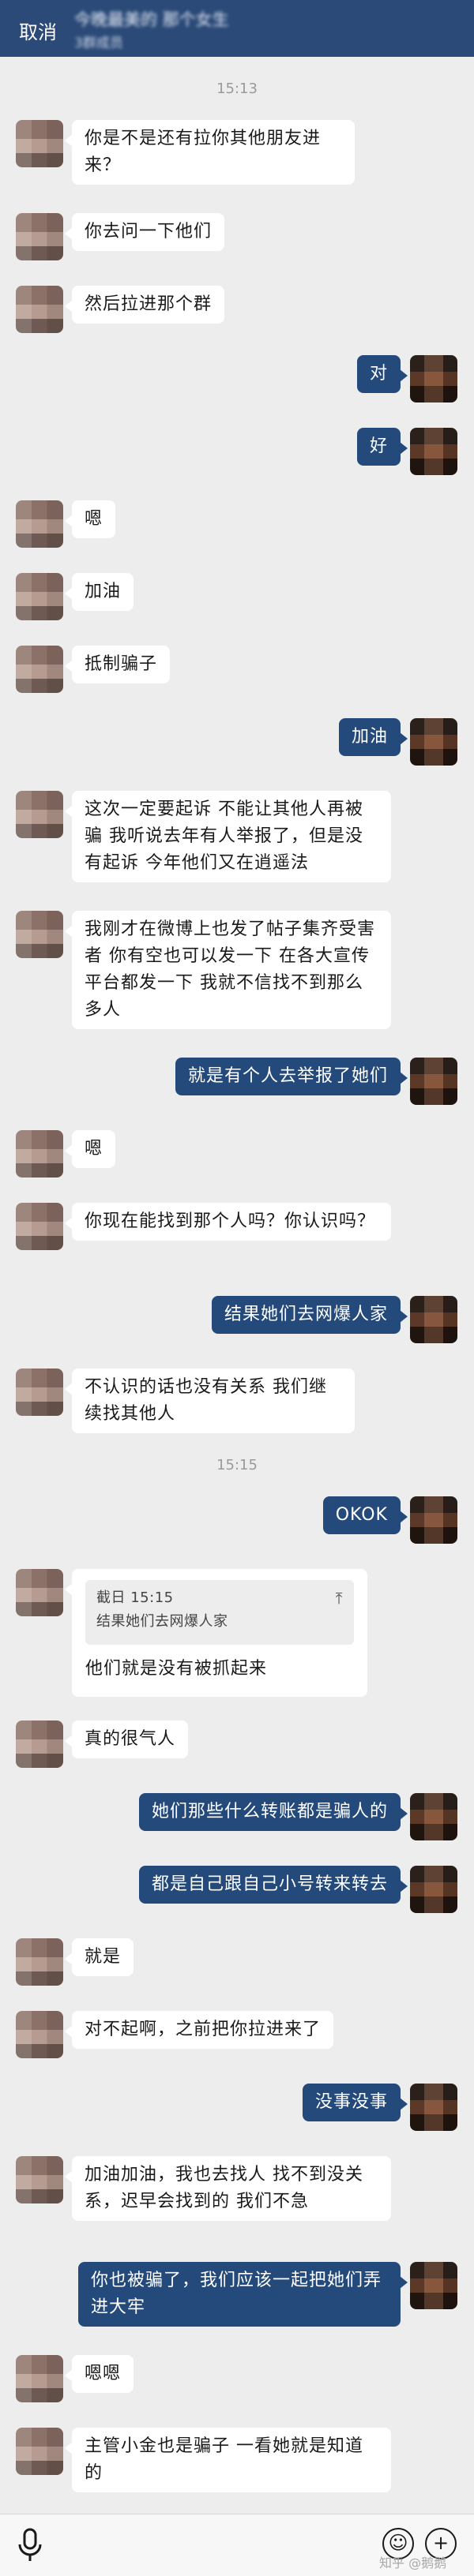 The width and height of the screenshot is (474, 2576). I want to click on message-bubble-received: 主管小金也是骗子 一看她就是知道的, so click(228, 2460).